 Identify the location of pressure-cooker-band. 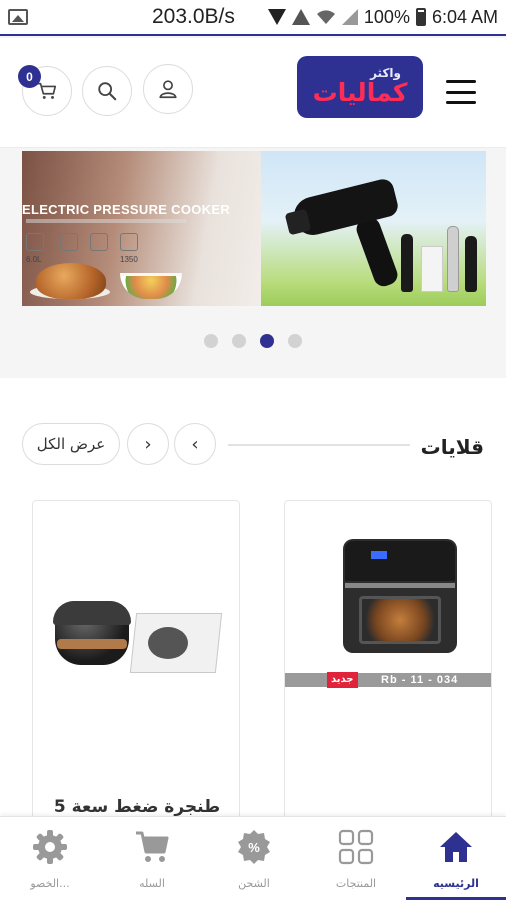
(92, 644).